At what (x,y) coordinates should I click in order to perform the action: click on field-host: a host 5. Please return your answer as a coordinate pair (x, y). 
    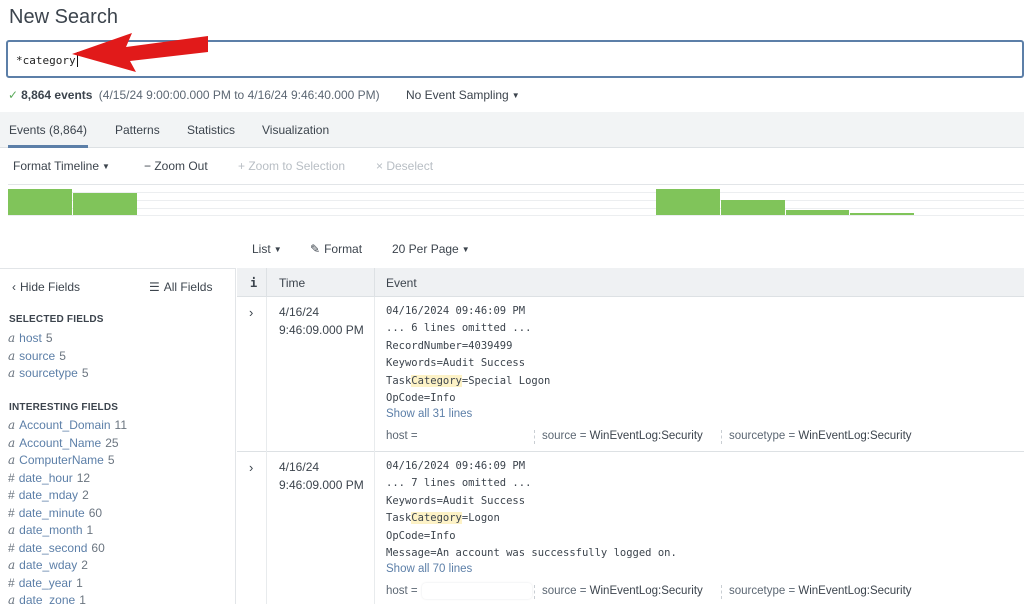
    Looking at the image, I should click on (30, 338).